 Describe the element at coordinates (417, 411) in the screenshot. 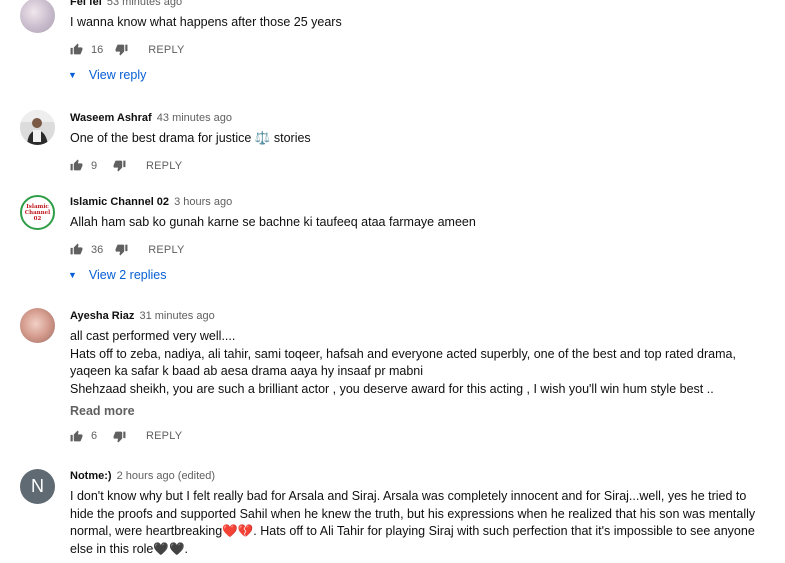

I see `read-more-button: Read more` at that location.